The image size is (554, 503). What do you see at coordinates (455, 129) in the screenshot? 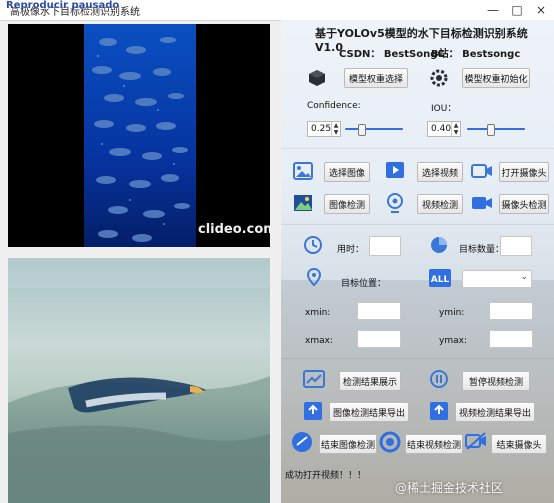
I see `iou-spin-arrows: ▲ ▼` at bounding box center [455, 129].